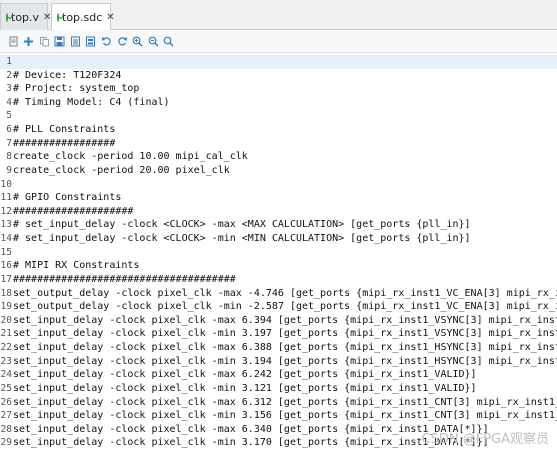  Describe the element at coordinates (6, 429) in the screenshot. I see `line-number: 28` at that location.